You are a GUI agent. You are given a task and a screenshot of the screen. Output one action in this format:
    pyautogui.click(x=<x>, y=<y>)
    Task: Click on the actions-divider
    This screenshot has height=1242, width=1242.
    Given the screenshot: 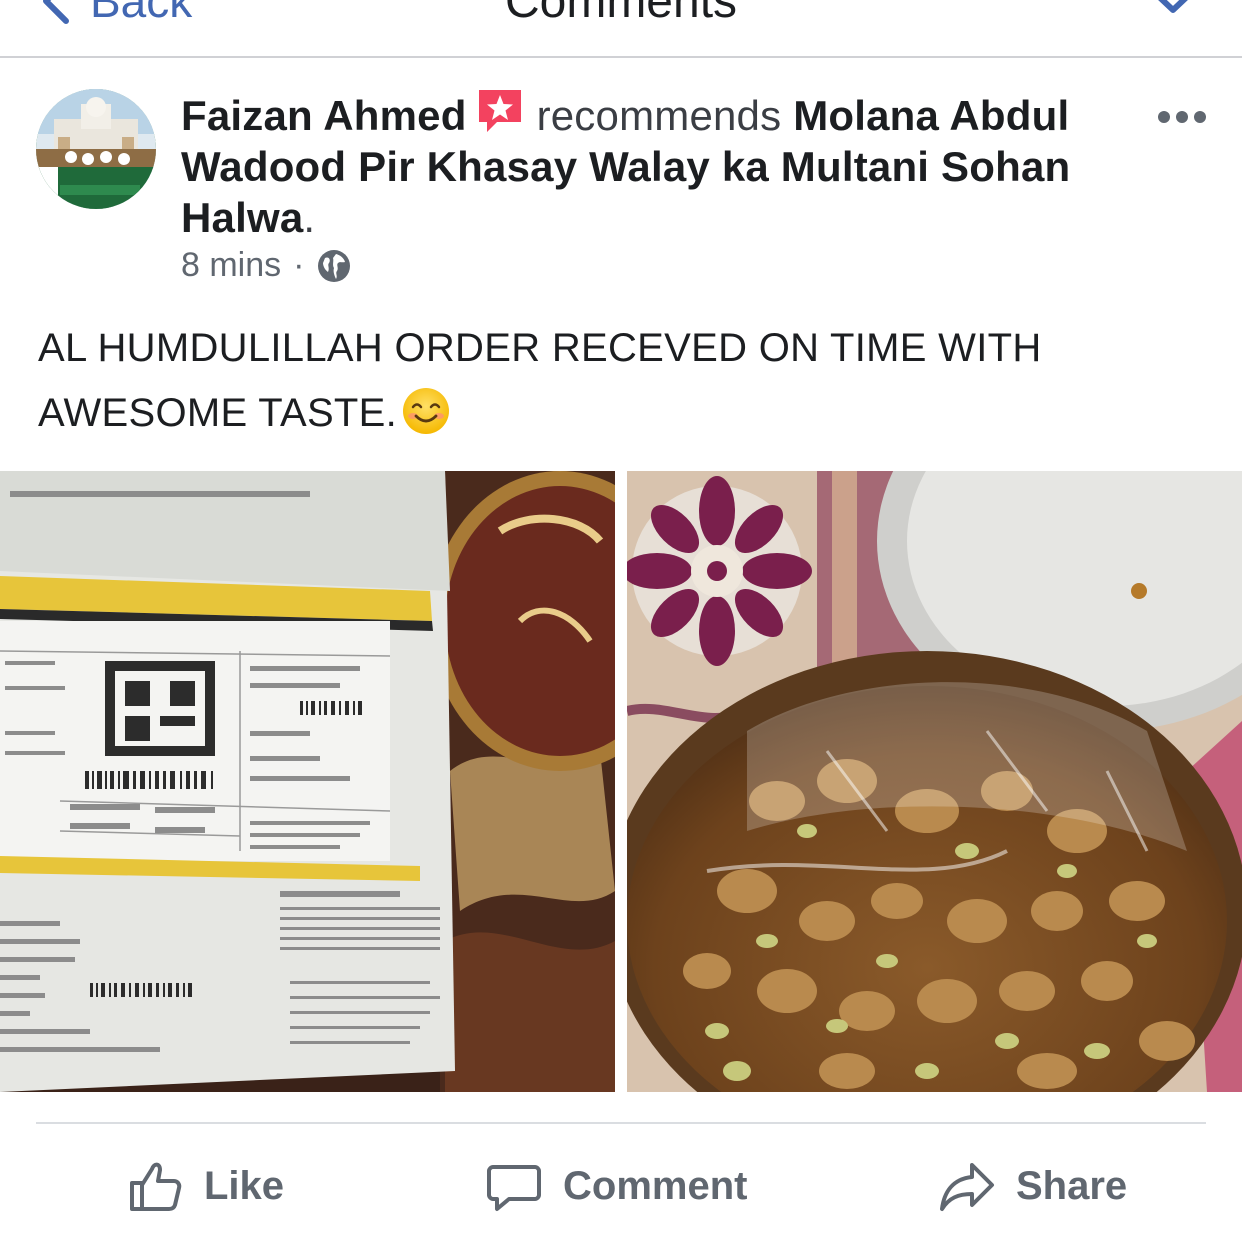 What is the action you would take?
    pyautogui.click(x=621, y=1123)
    